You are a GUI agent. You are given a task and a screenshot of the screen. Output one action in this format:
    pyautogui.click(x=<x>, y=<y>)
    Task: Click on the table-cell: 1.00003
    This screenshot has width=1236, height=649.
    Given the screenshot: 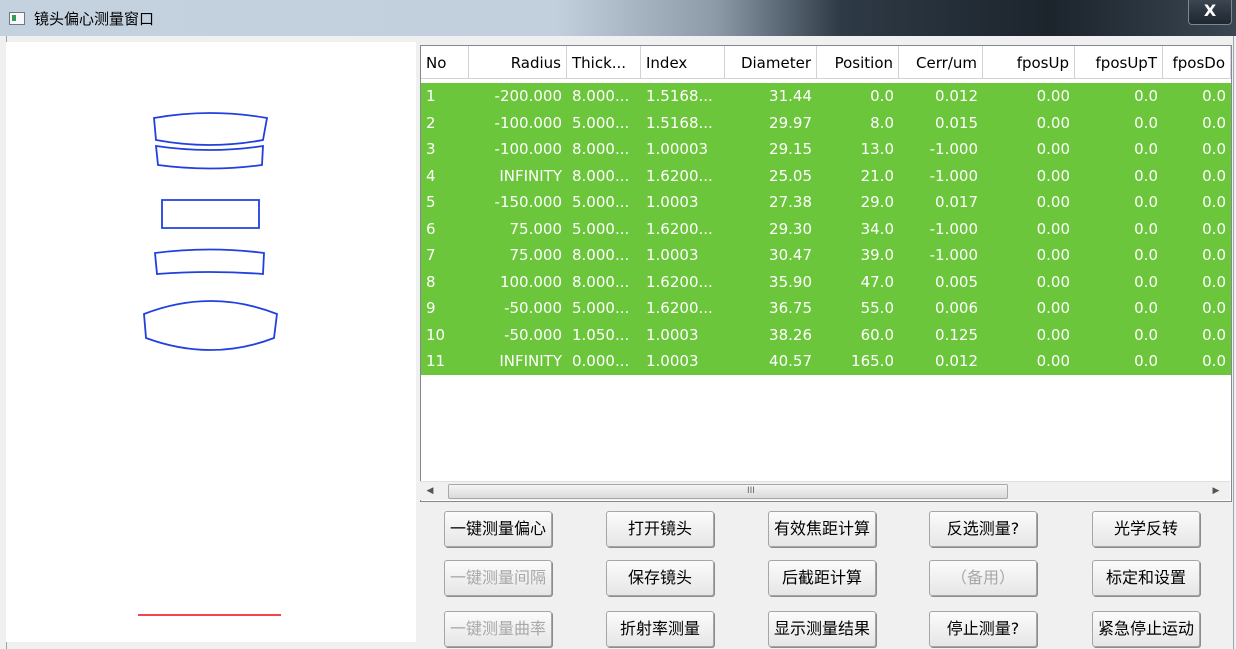 What is the action you would take?
    pyautogui.click(x=677, y=149)
    